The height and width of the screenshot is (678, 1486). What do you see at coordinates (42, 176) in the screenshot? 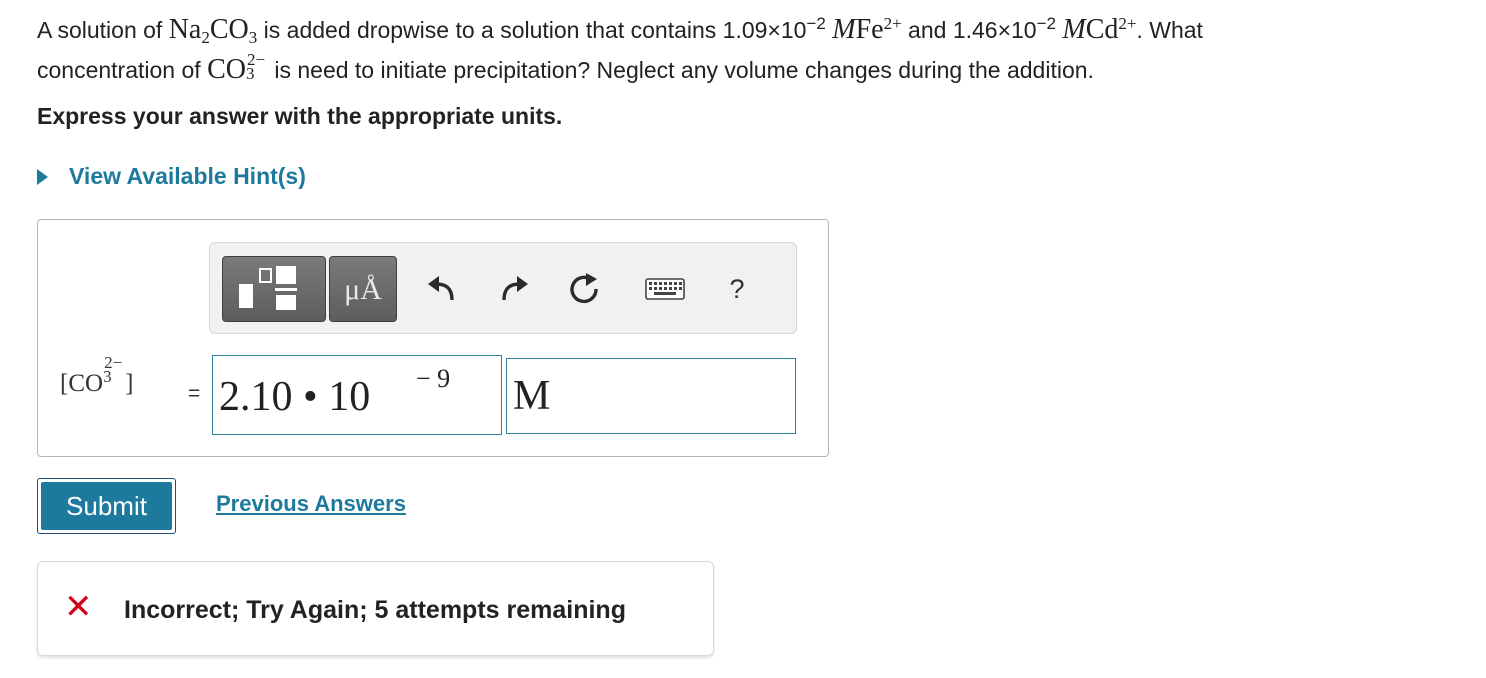
I see `expand-triangle-icon` at bounding box center [42, 176].